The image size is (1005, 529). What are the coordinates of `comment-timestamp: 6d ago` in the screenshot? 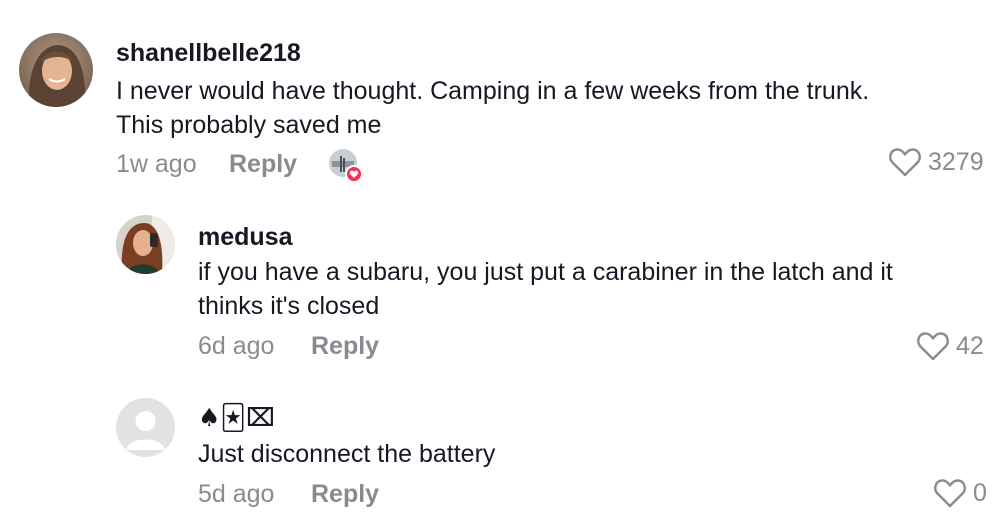 It's located at (236, 346).